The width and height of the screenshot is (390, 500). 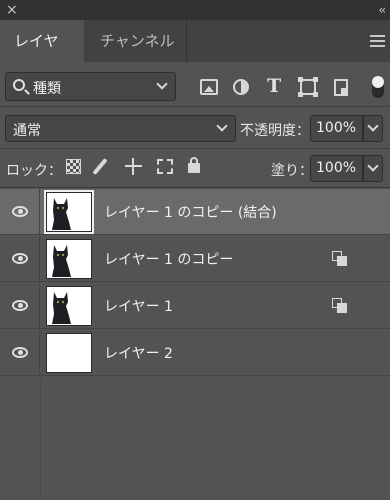 I want to click on shape-filter-icon, so click(x=308, y=87).